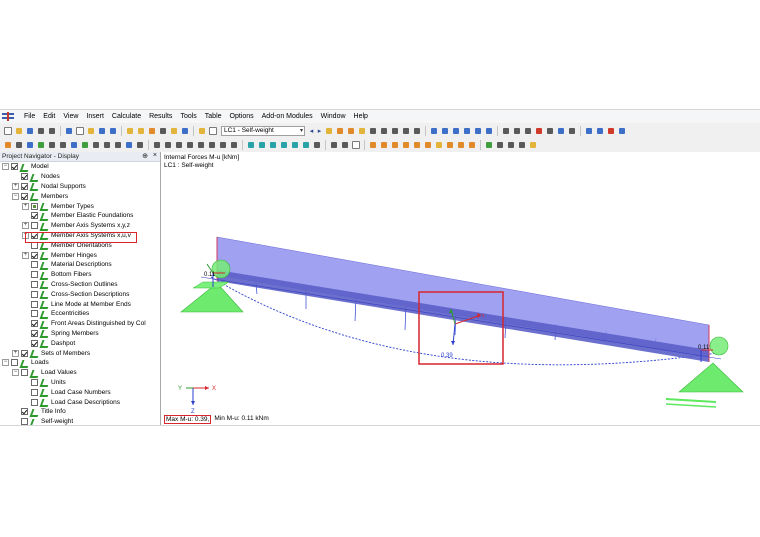 The width and height of the screenshot is (760, 537). Describe the element at coordinates (295, 145) in the screenshot. I see `support-xy-icon` at that location.